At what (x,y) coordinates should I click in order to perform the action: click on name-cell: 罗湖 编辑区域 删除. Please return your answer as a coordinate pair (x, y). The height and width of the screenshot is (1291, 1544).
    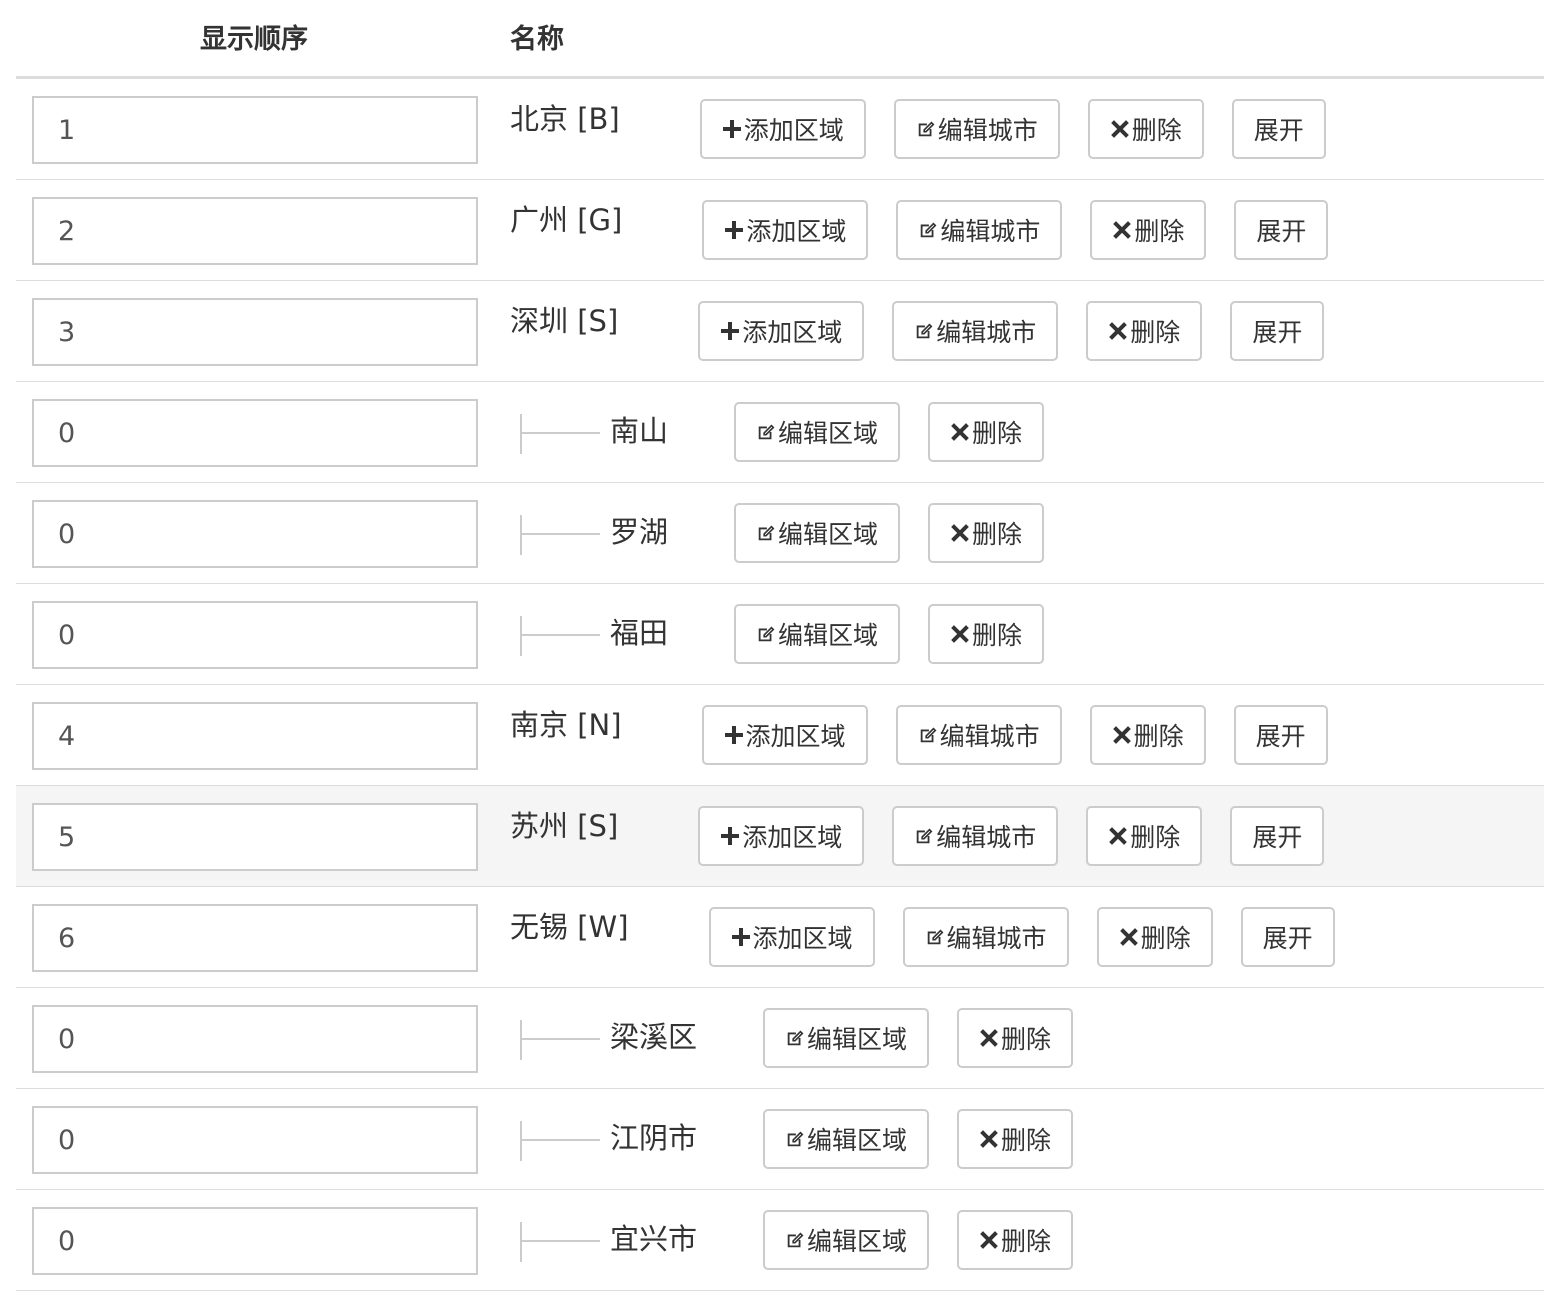
    Looking at the image, I should click on (791, 533).